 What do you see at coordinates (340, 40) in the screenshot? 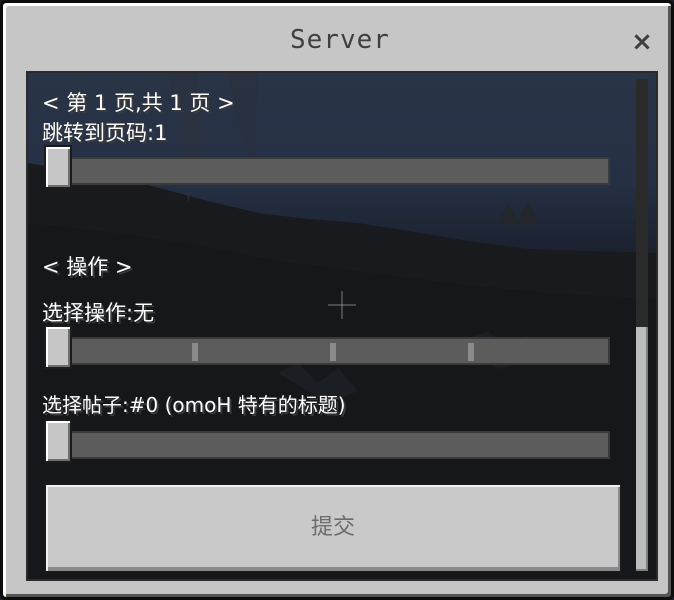
I see `dialog-title: Server` at bounding box center [340, 40].